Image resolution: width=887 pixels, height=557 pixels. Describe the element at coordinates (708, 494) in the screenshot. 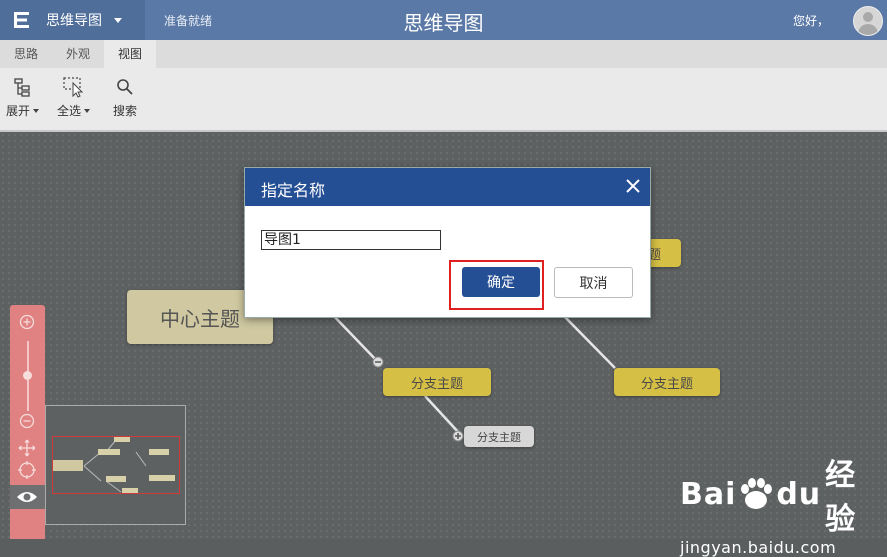

I see `watermark-brand-left: Bai` at that location.